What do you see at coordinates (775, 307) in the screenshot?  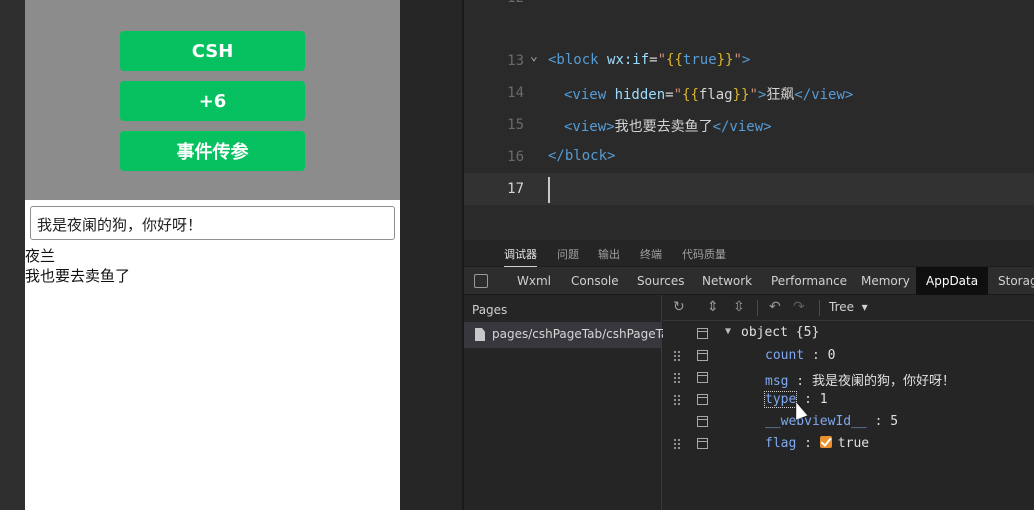 I see `undo-icon: ↶` at bounding box center [775, 307].